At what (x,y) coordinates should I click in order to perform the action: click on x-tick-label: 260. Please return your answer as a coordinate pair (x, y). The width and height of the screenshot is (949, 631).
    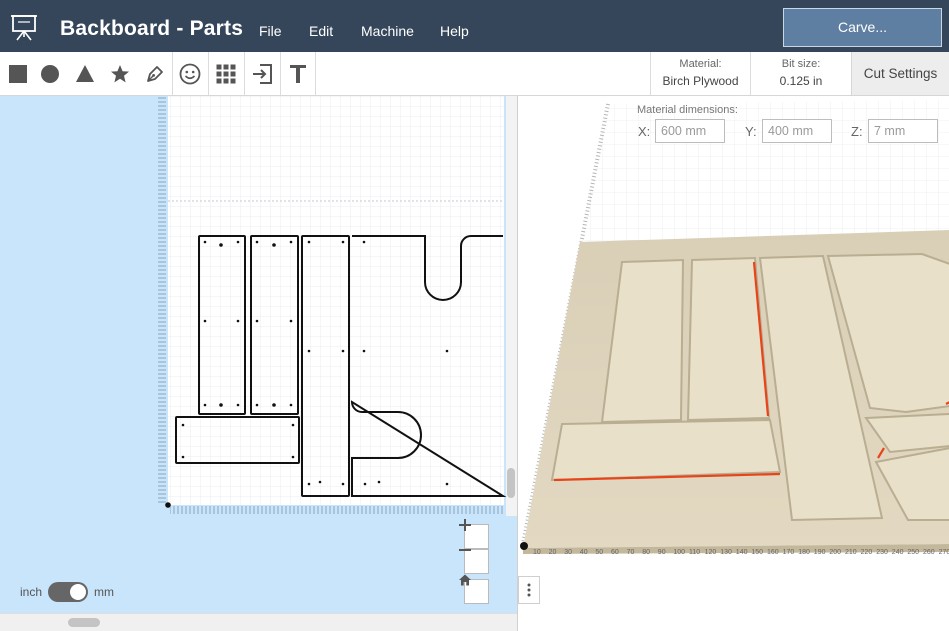
    Looking at the image, I should click on (929, 552).